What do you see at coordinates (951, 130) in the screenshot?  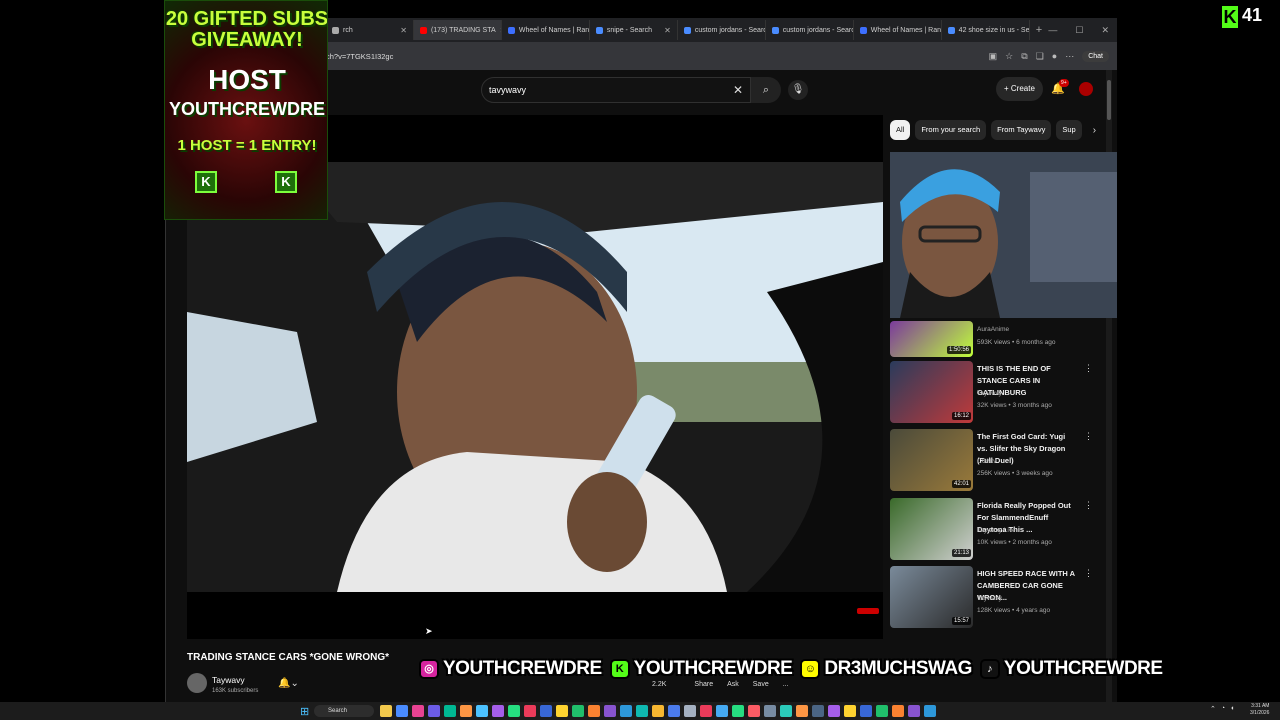 I see `filter-chip: From your search` at bounding box center [951, 130].